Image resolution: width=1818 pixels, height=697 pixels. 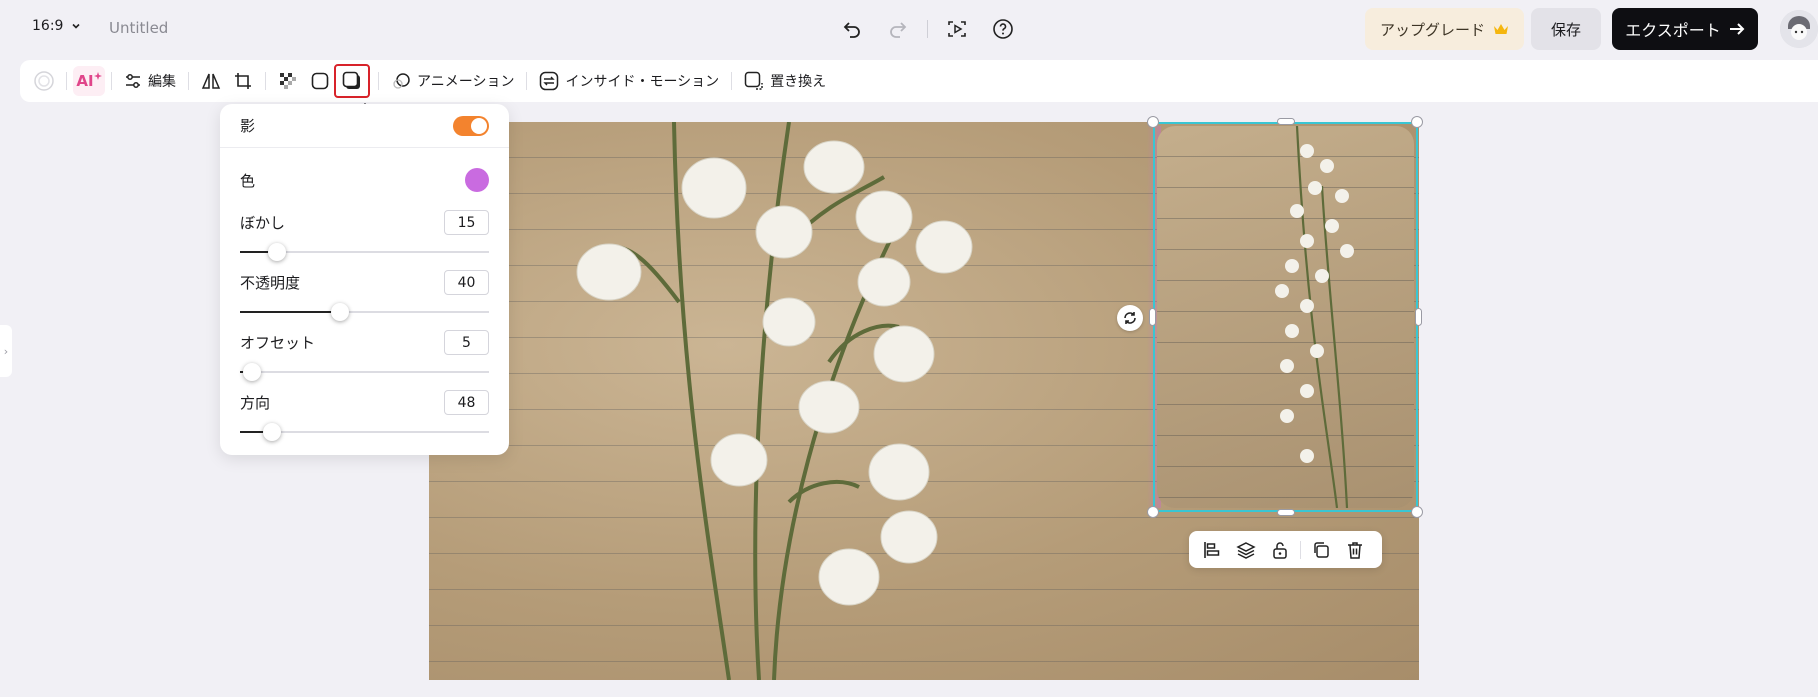 I want to click on inside-motion-label: インサイド・モーション, so click(x=642, y=82).